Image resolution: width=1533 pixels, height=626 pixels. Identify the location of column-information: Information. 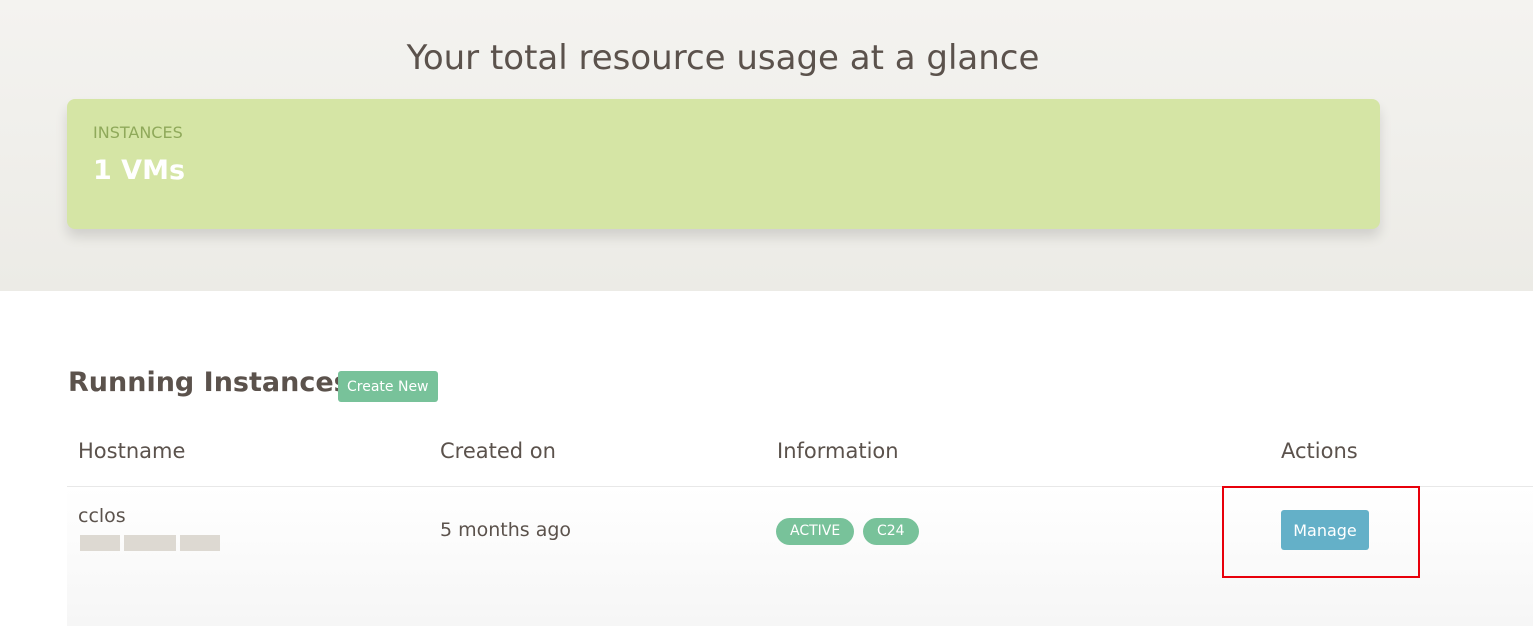
(838, 451).